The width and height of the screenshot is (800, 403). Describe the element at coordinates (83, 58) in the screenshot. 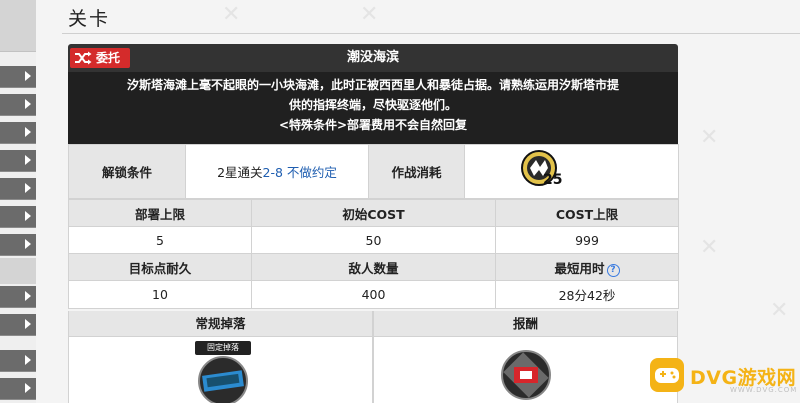

I see `shuffle-icon` at that location.